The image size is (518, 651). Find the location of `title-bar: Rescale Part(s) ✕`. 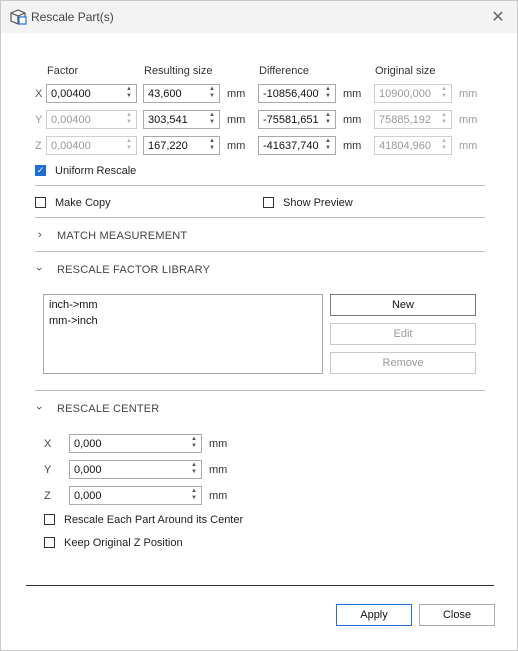

title-bar: Rescale Part(s) ✕ is located at coordinates (259, 17).